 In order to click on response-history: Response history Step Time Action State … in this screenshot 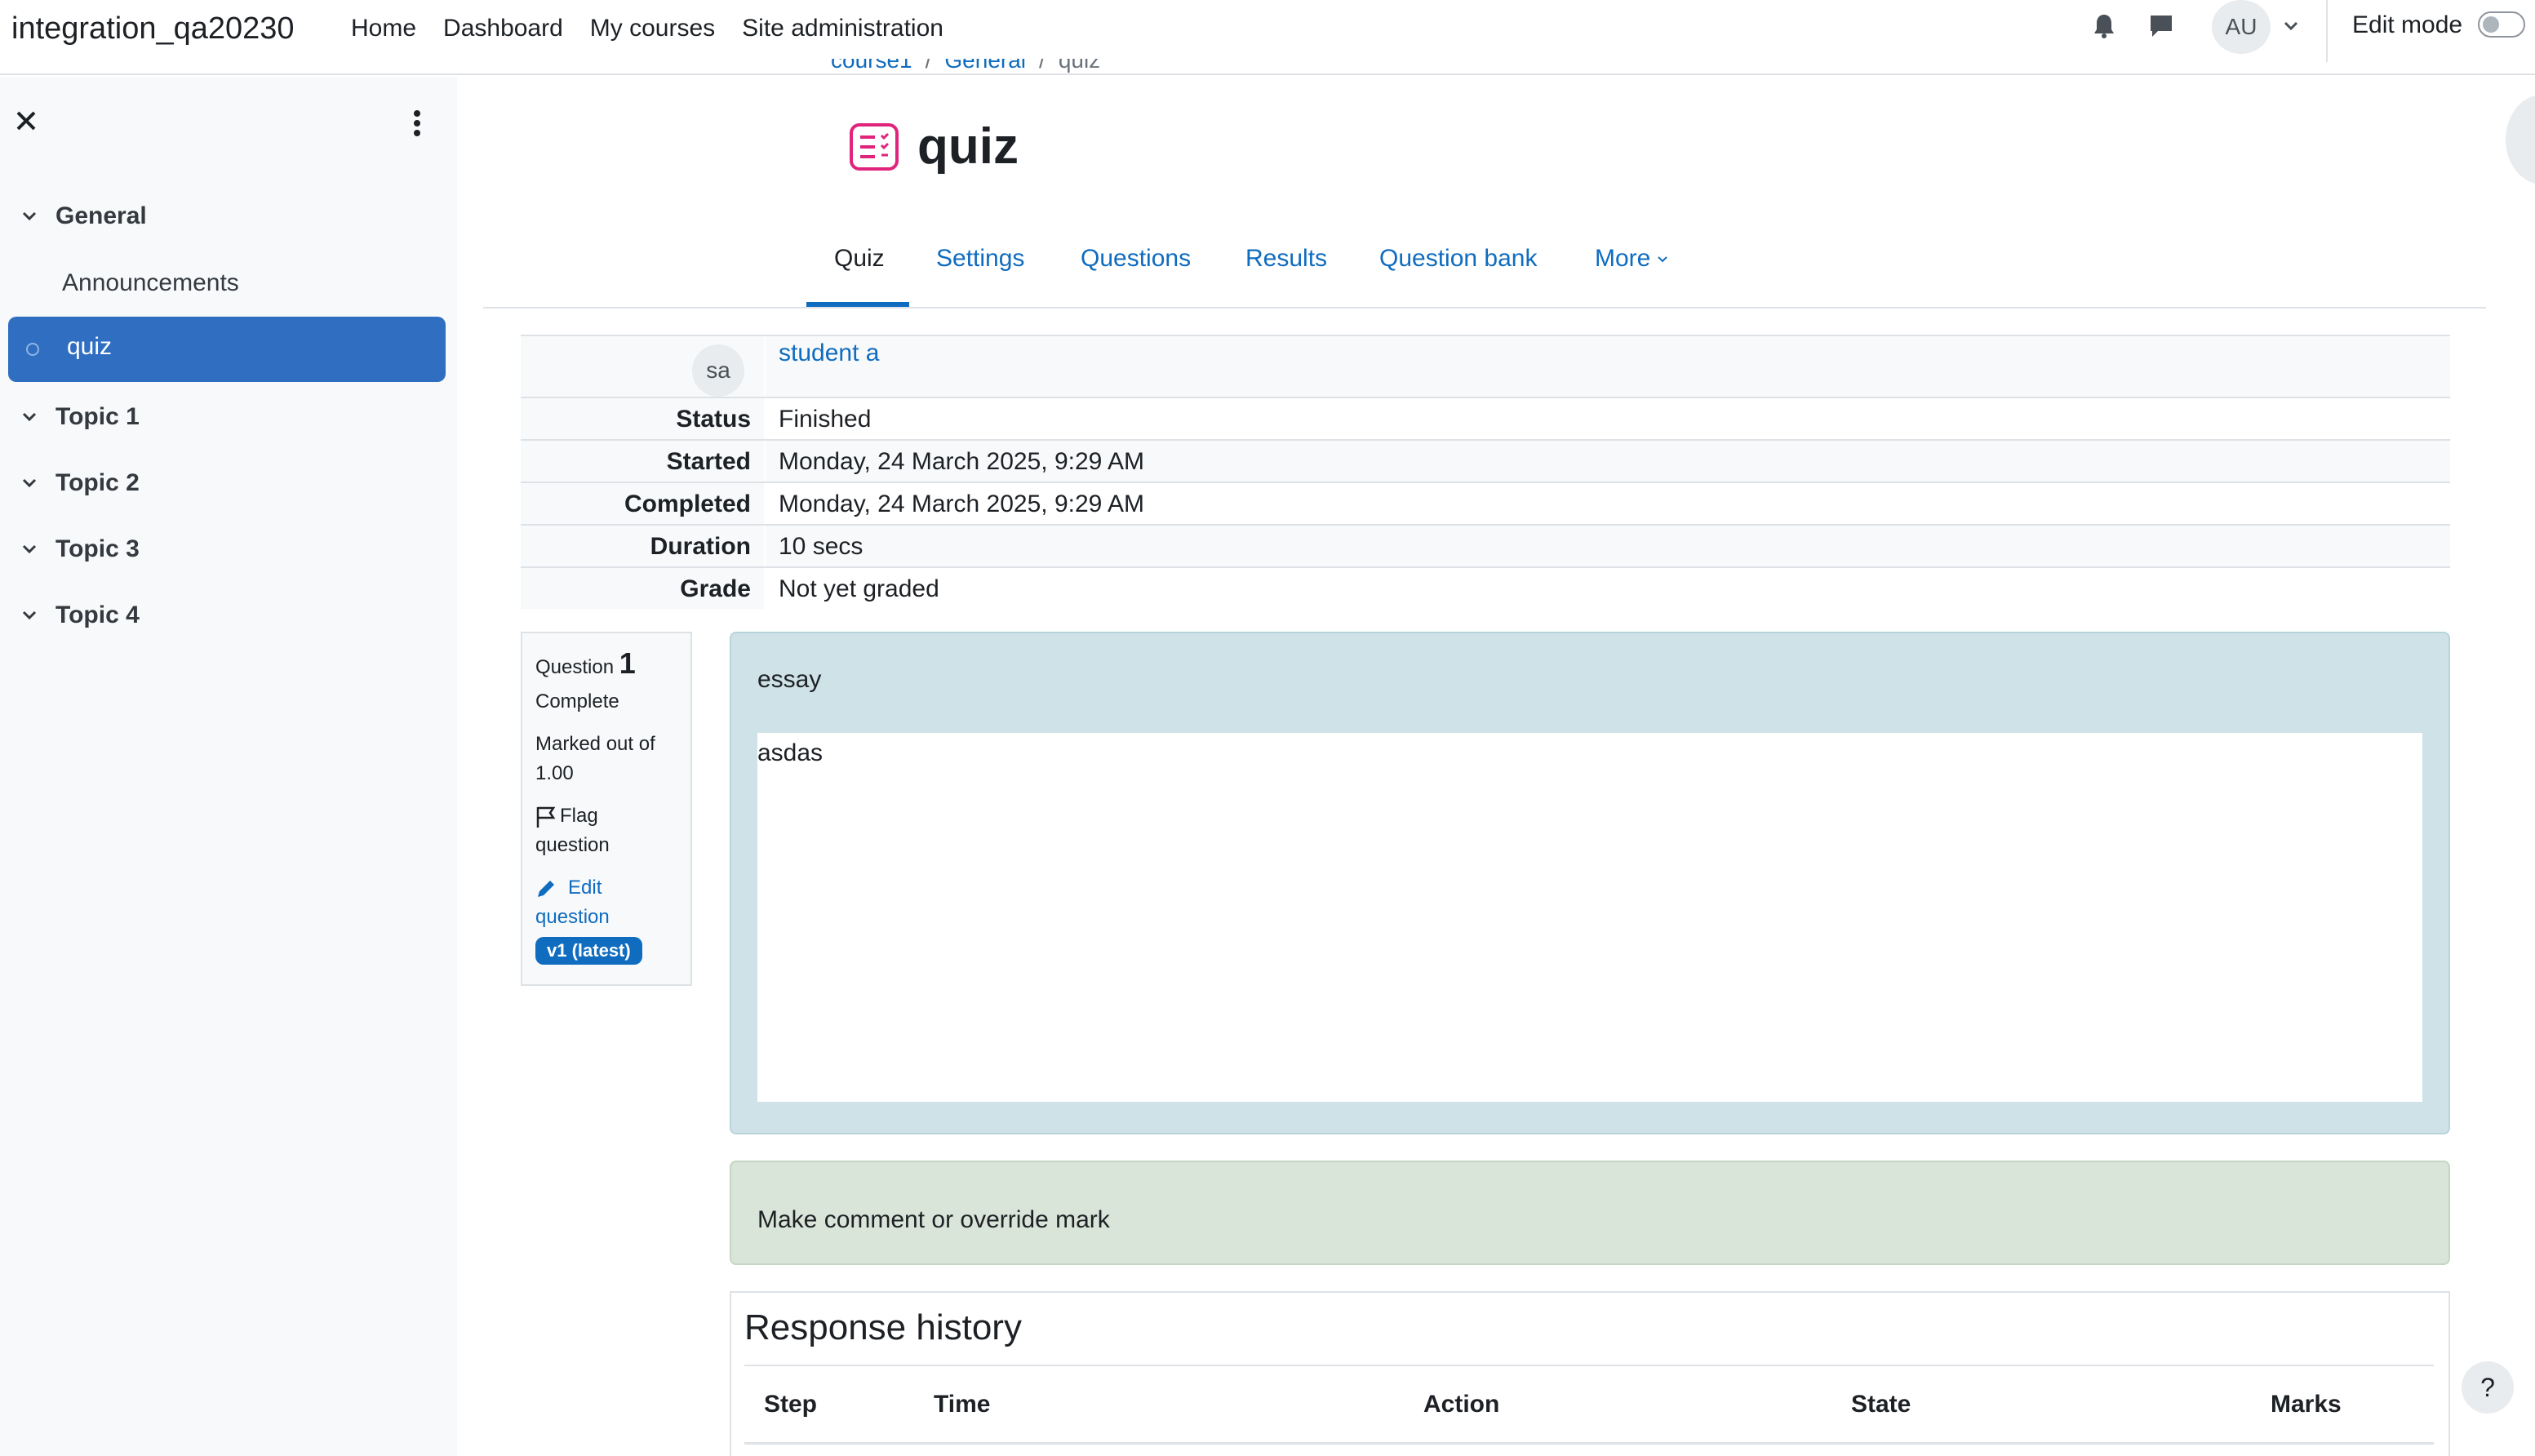, I will do `click(1590, 1374)`.